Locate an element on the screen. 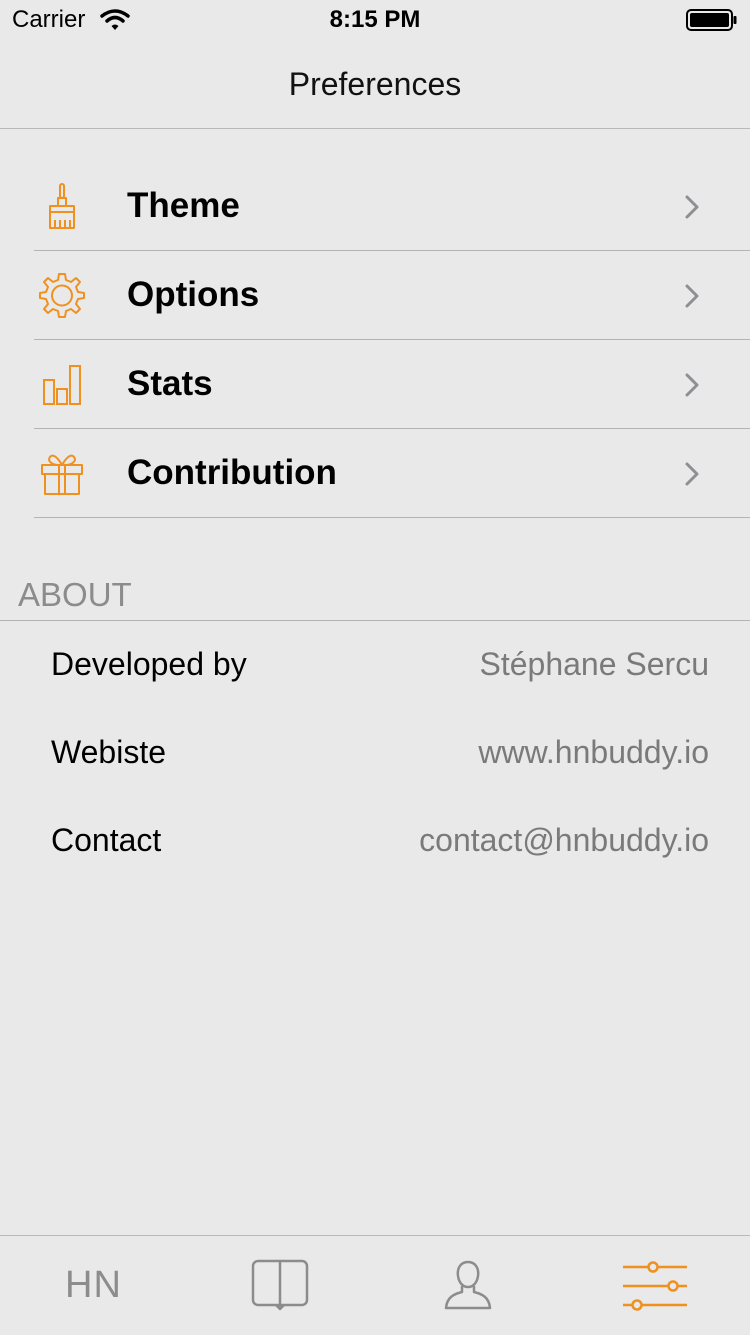  tab-profile is located at coordinates (467, 1285).